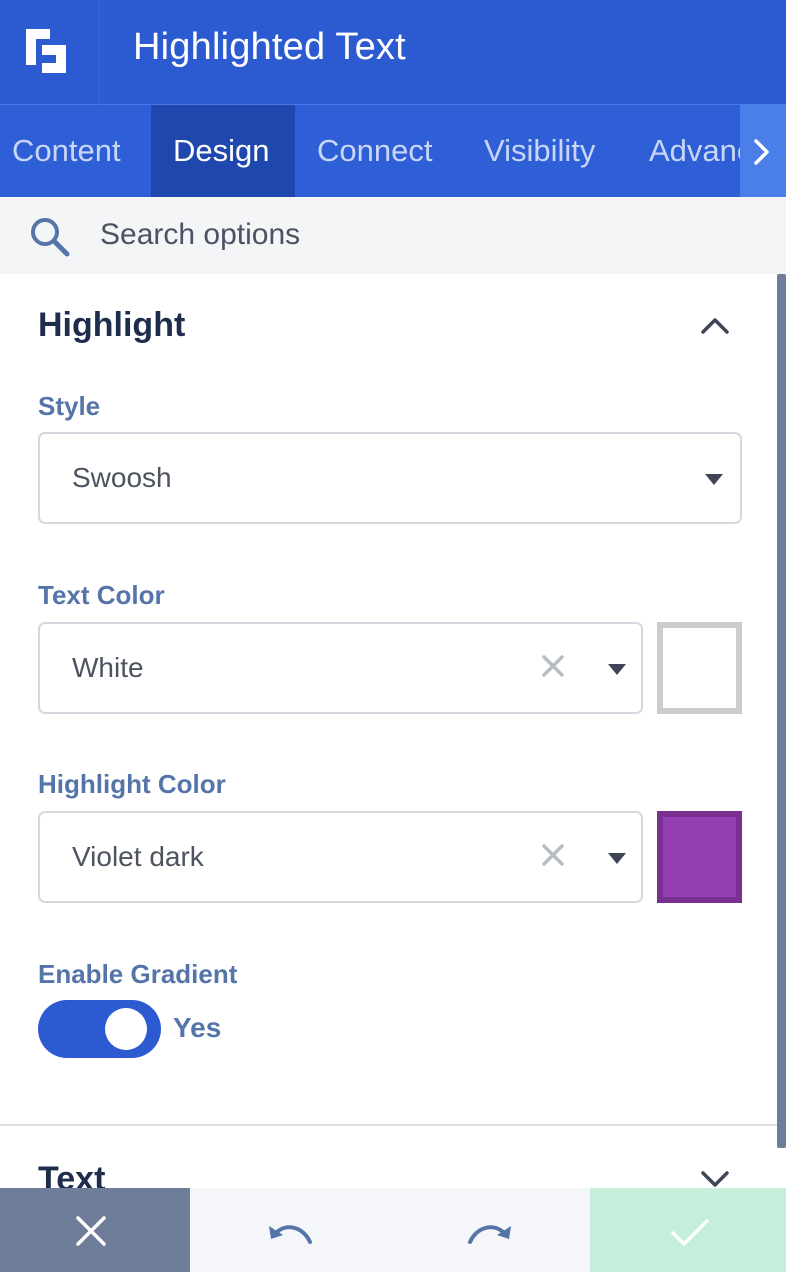 Image resolution: width=786 pixels, height=1272 pixels. What do you see at coordinates (138, 856) in the screenshot?
I see `highlight-color-select-value: Violet dark` at bounding box center [138, 856].